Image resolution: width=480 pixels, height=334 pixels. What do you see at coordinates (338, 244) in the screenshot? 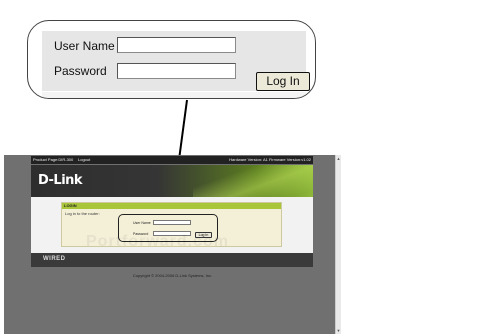
I see `scrollbar: ▲ ▼` at bounding box center [338, 244].